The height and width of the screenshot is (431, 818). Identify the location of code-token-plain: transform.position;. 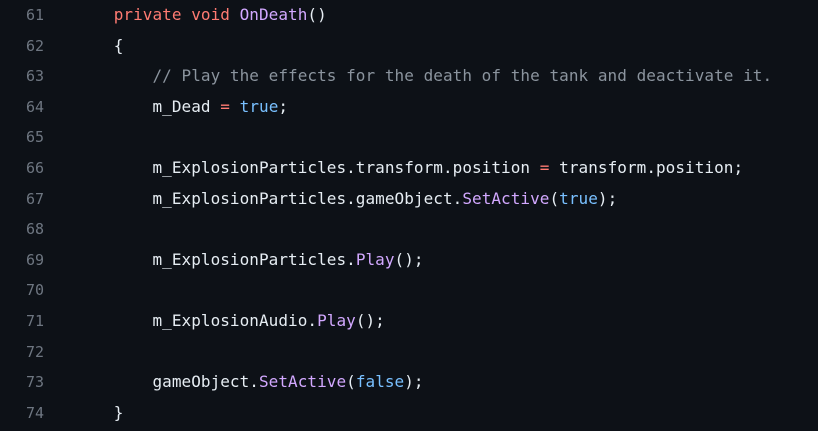
(651, 167).